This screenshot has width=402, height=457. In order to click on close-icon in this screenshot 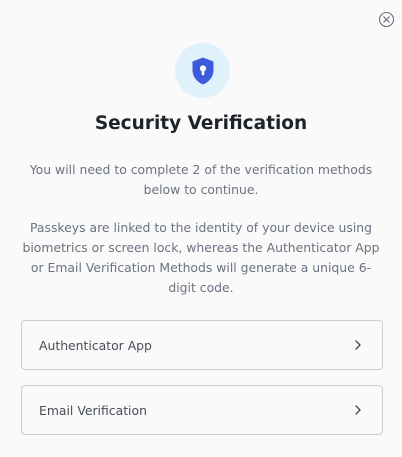, I will do `click(386, 19)`.